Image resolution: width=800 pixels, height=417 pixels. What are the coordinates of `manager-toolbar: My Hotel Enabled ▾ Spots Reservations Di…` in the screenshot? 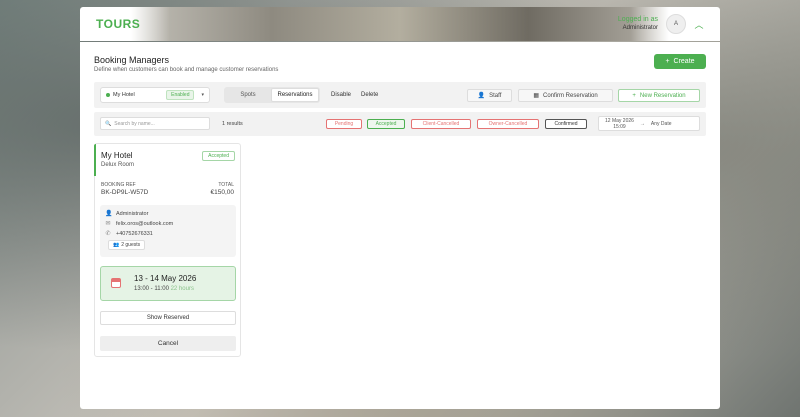 It's located at (400, 95).